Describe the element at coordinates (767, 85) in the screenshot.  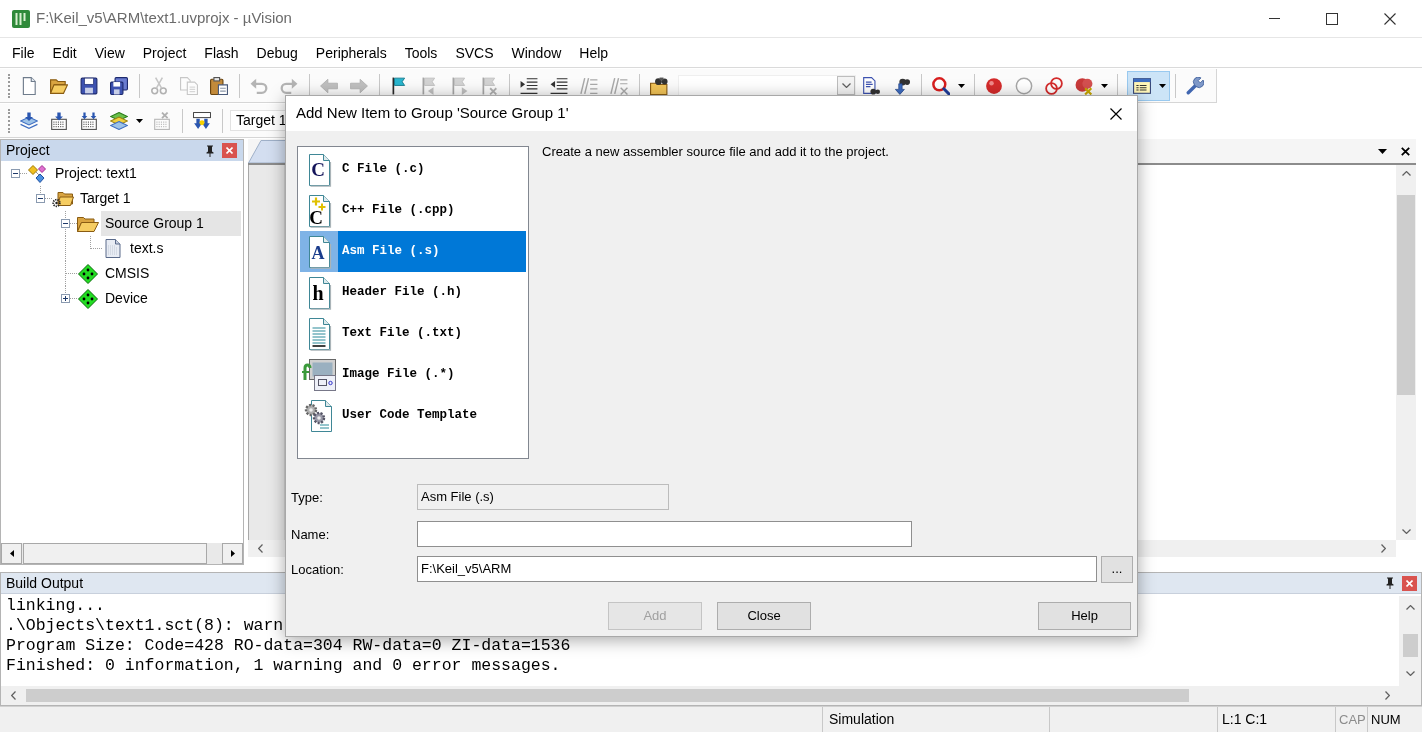
I see `dropdown-field` at that location.